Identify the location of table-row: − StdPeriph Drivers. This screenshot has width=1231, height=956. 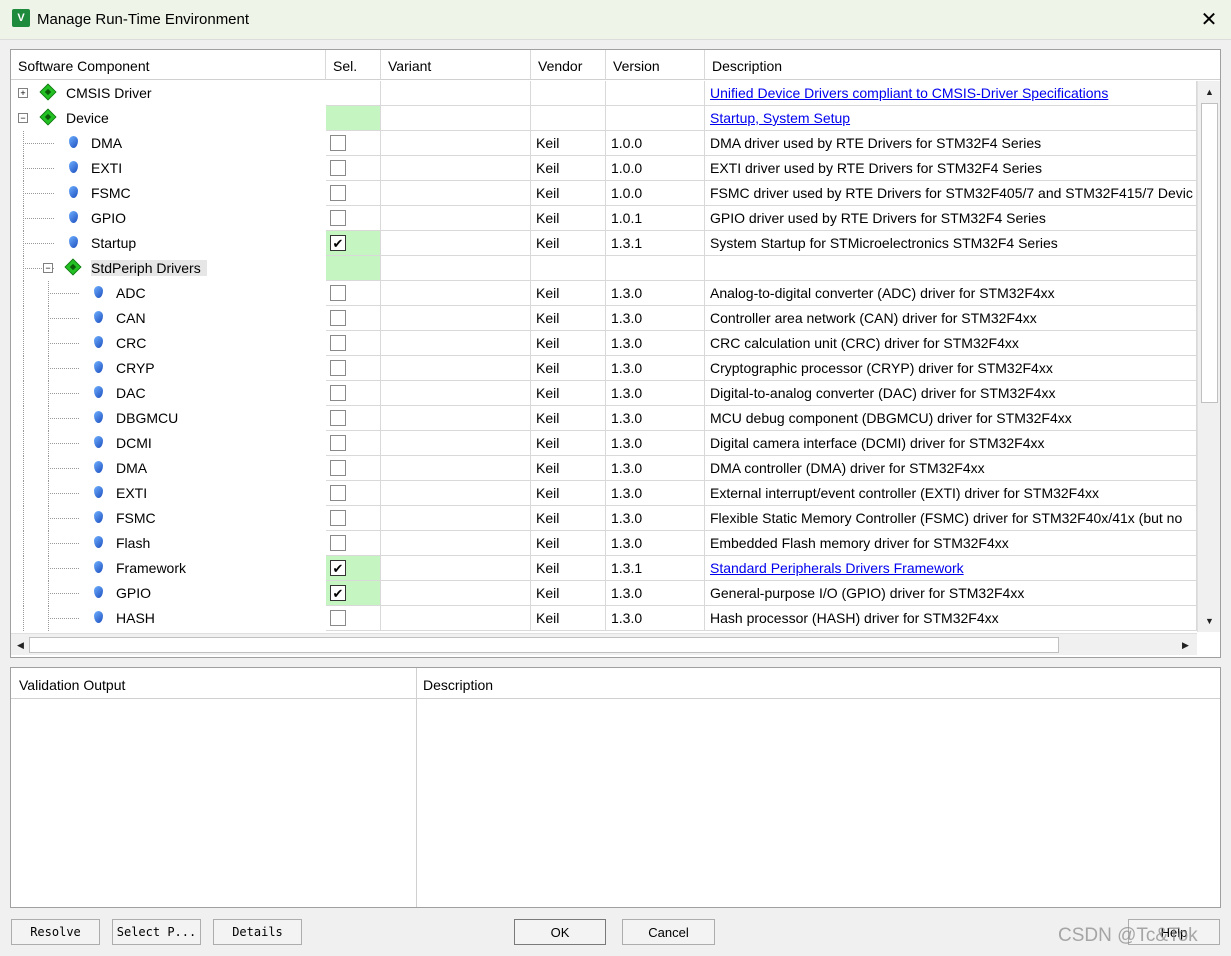
(604, 268).